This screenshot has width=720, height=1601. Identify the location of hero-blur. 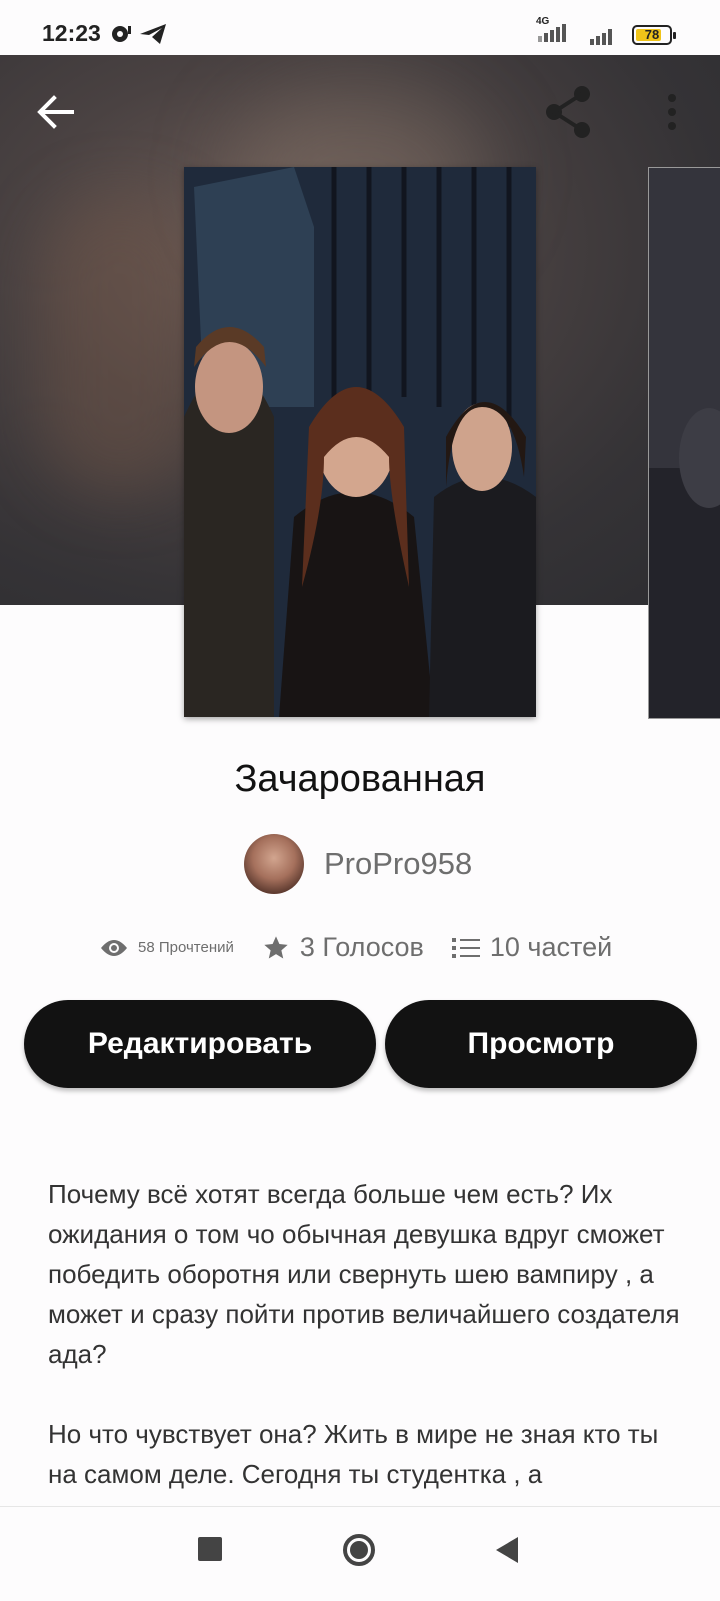
(120, 345).